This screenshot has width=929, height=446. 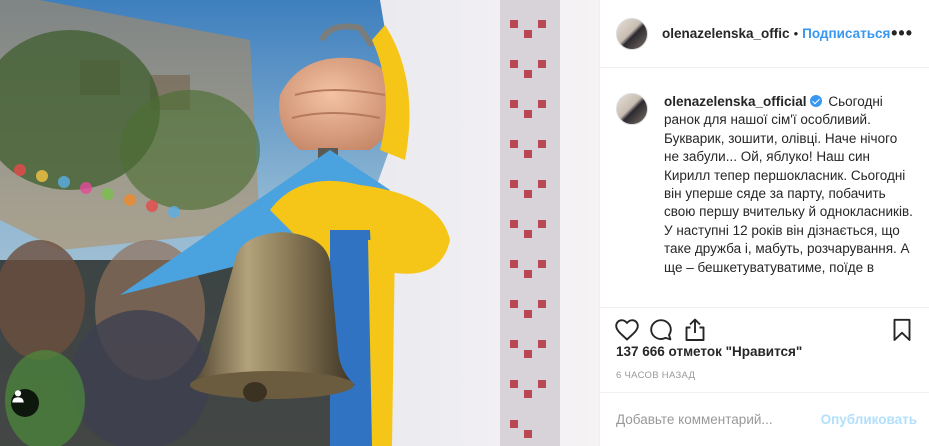 I want to click on comment-icon, so click(x=661, y=329).